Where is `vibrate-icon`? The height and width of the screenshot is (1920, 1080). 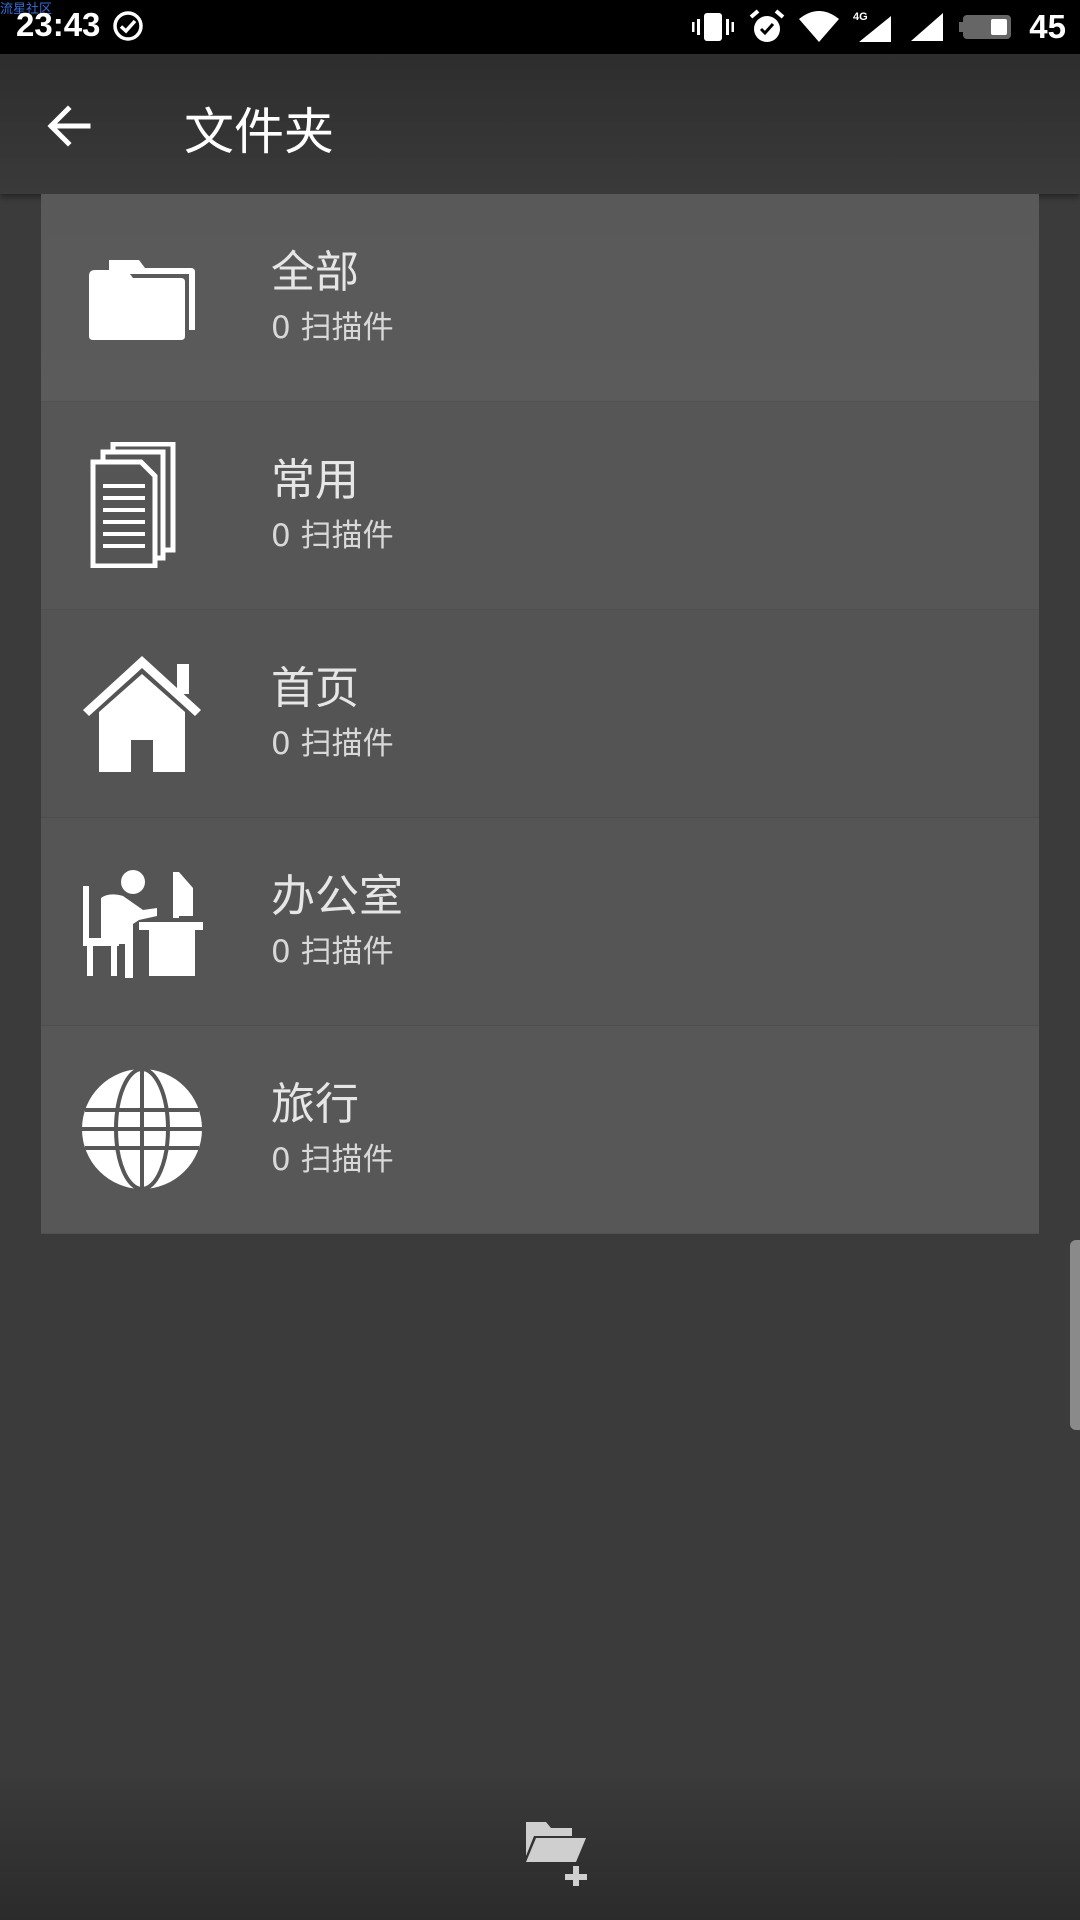
vibrate-icon is located at coordinates (713, 27).